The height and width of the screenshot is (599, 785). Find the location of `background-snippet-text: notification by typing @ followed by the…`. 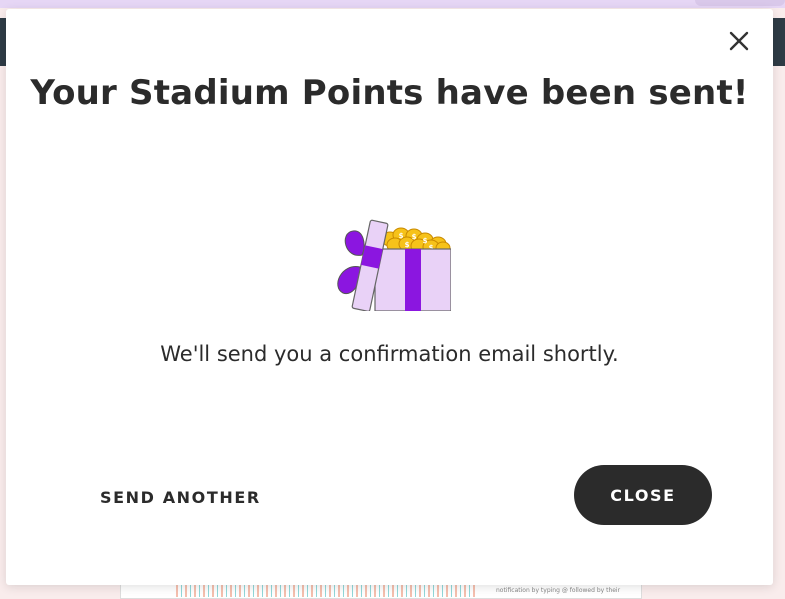

background-snippet-text: notification by typing @ followed by the… is located at coordinates (558, 590).